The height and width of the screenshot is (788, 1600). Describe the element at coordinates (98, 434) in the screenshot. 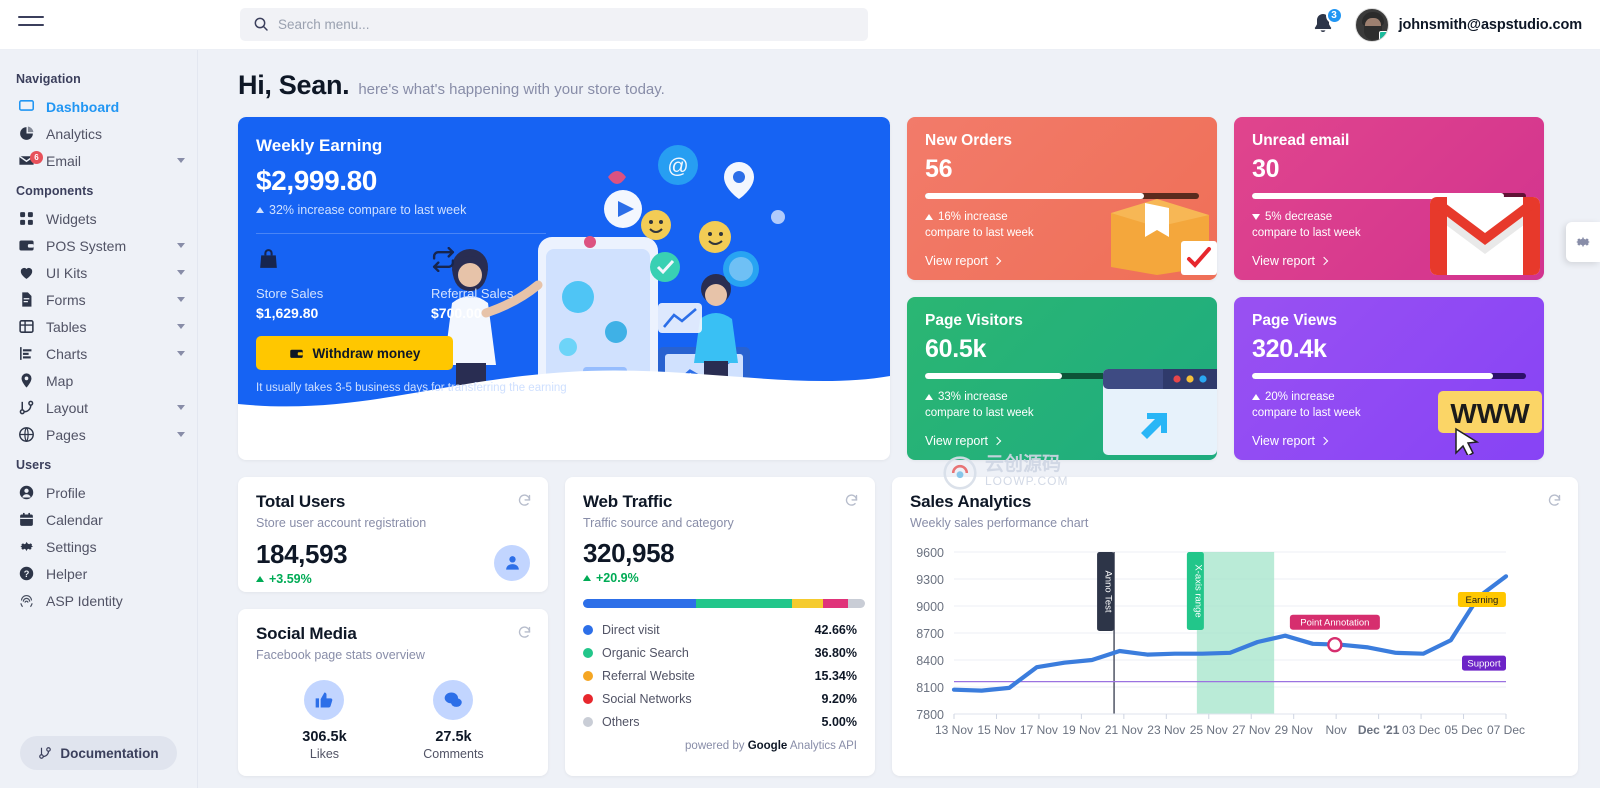

I see `sidebar-item-pages: Pages` at that location.